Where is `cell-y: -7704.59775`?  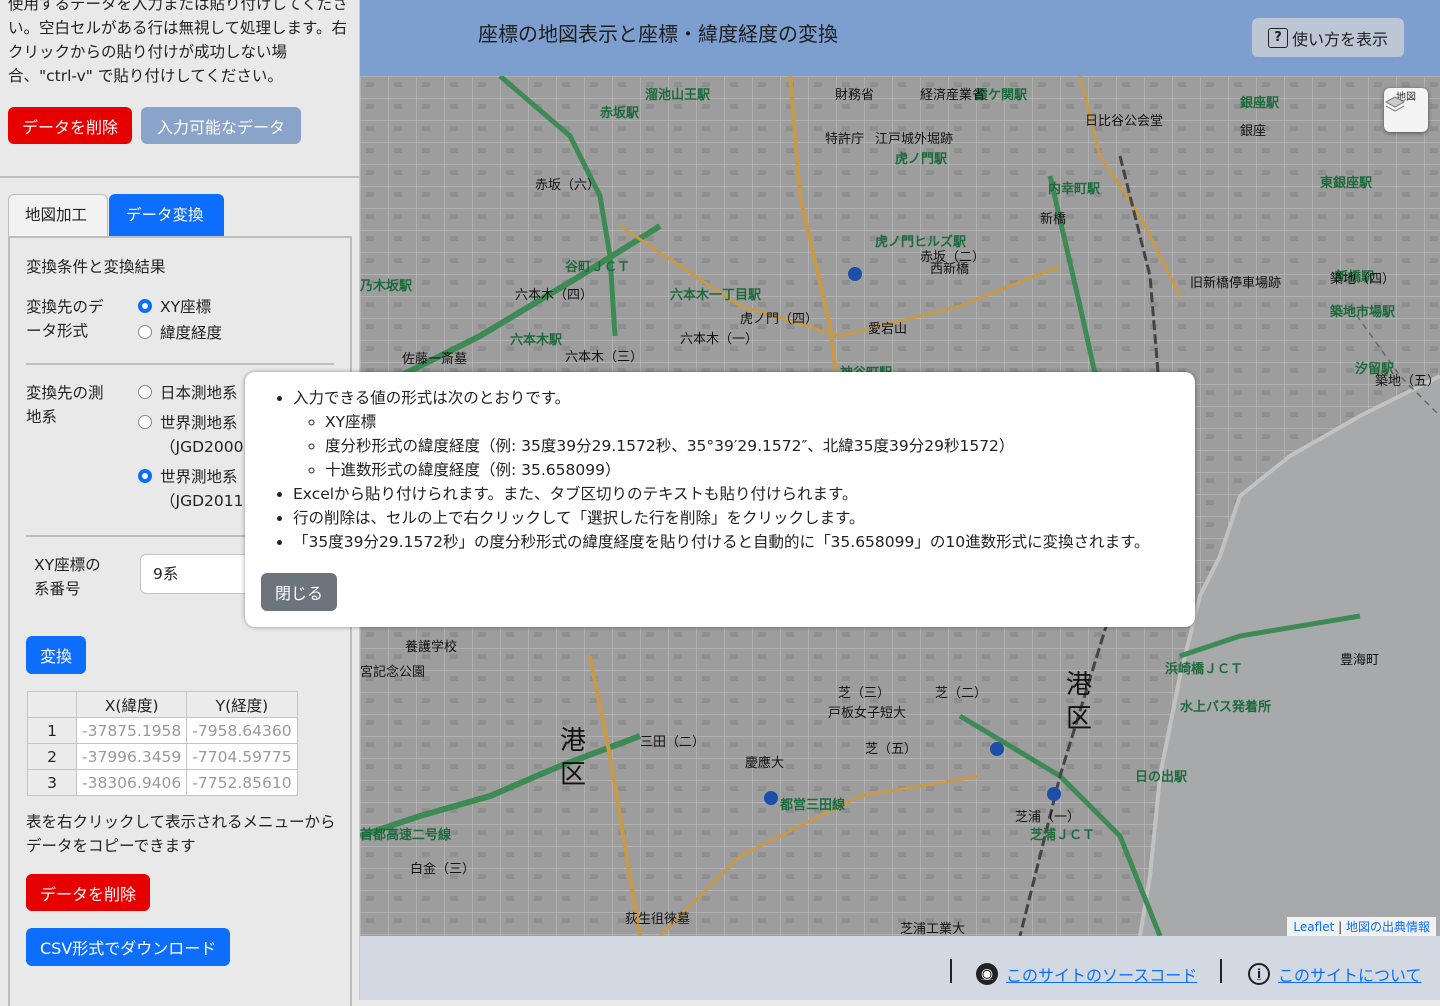
cell-y: -7704.59775 is located at coordinates (242, 756).